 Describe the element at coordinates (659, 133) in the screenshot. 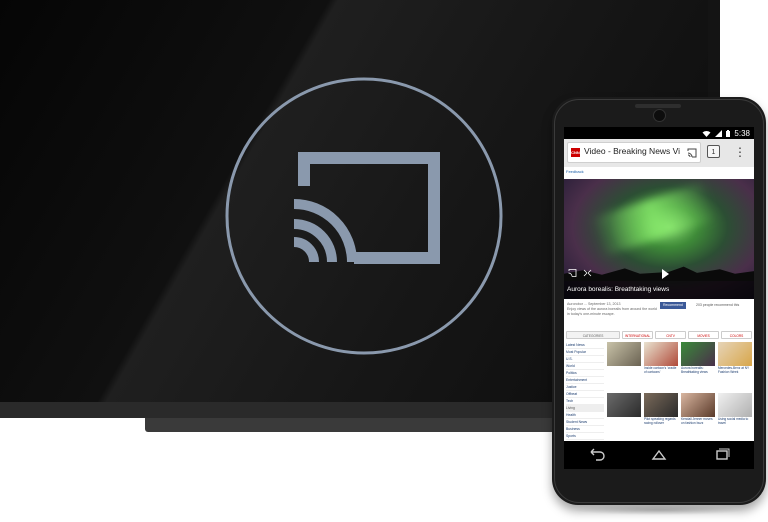

I see `status-bar: 5:38` at that location.